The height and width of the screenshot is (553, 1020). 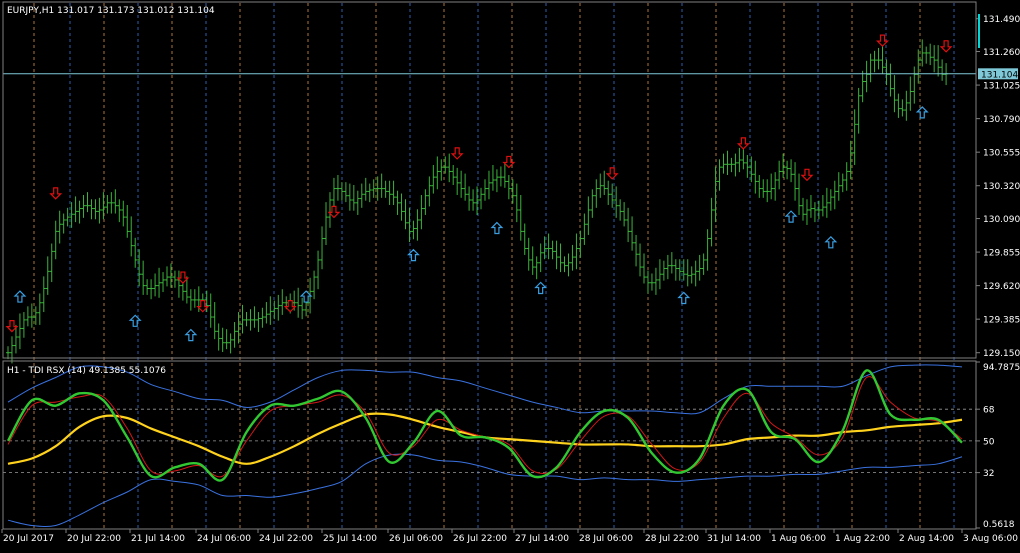 I want to click on price-axis-label: 129.855, so click(x=1001, y=254).